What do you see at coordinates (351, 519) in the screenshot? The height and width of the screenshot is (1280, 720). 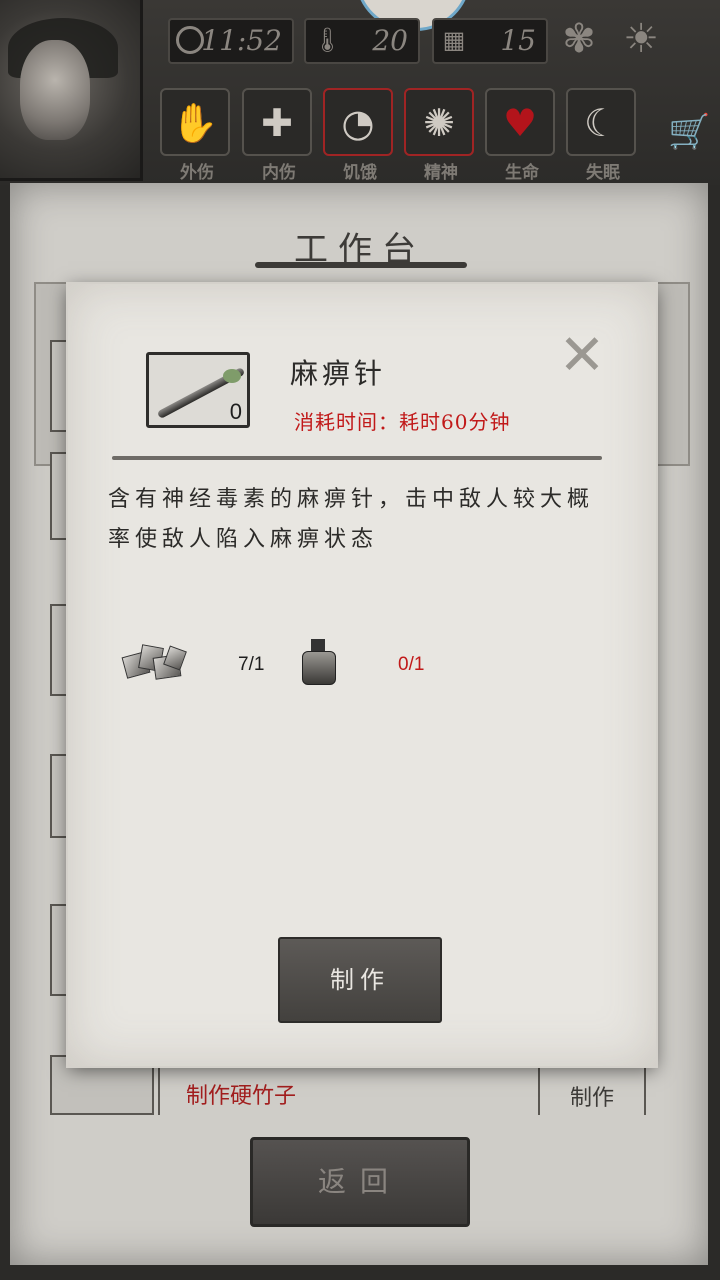 I see `item-description: 含有神经毒素的麻痹针，击中敌人较大概率使敌人陷入麻痹状态` at bounding box center [351, 519].